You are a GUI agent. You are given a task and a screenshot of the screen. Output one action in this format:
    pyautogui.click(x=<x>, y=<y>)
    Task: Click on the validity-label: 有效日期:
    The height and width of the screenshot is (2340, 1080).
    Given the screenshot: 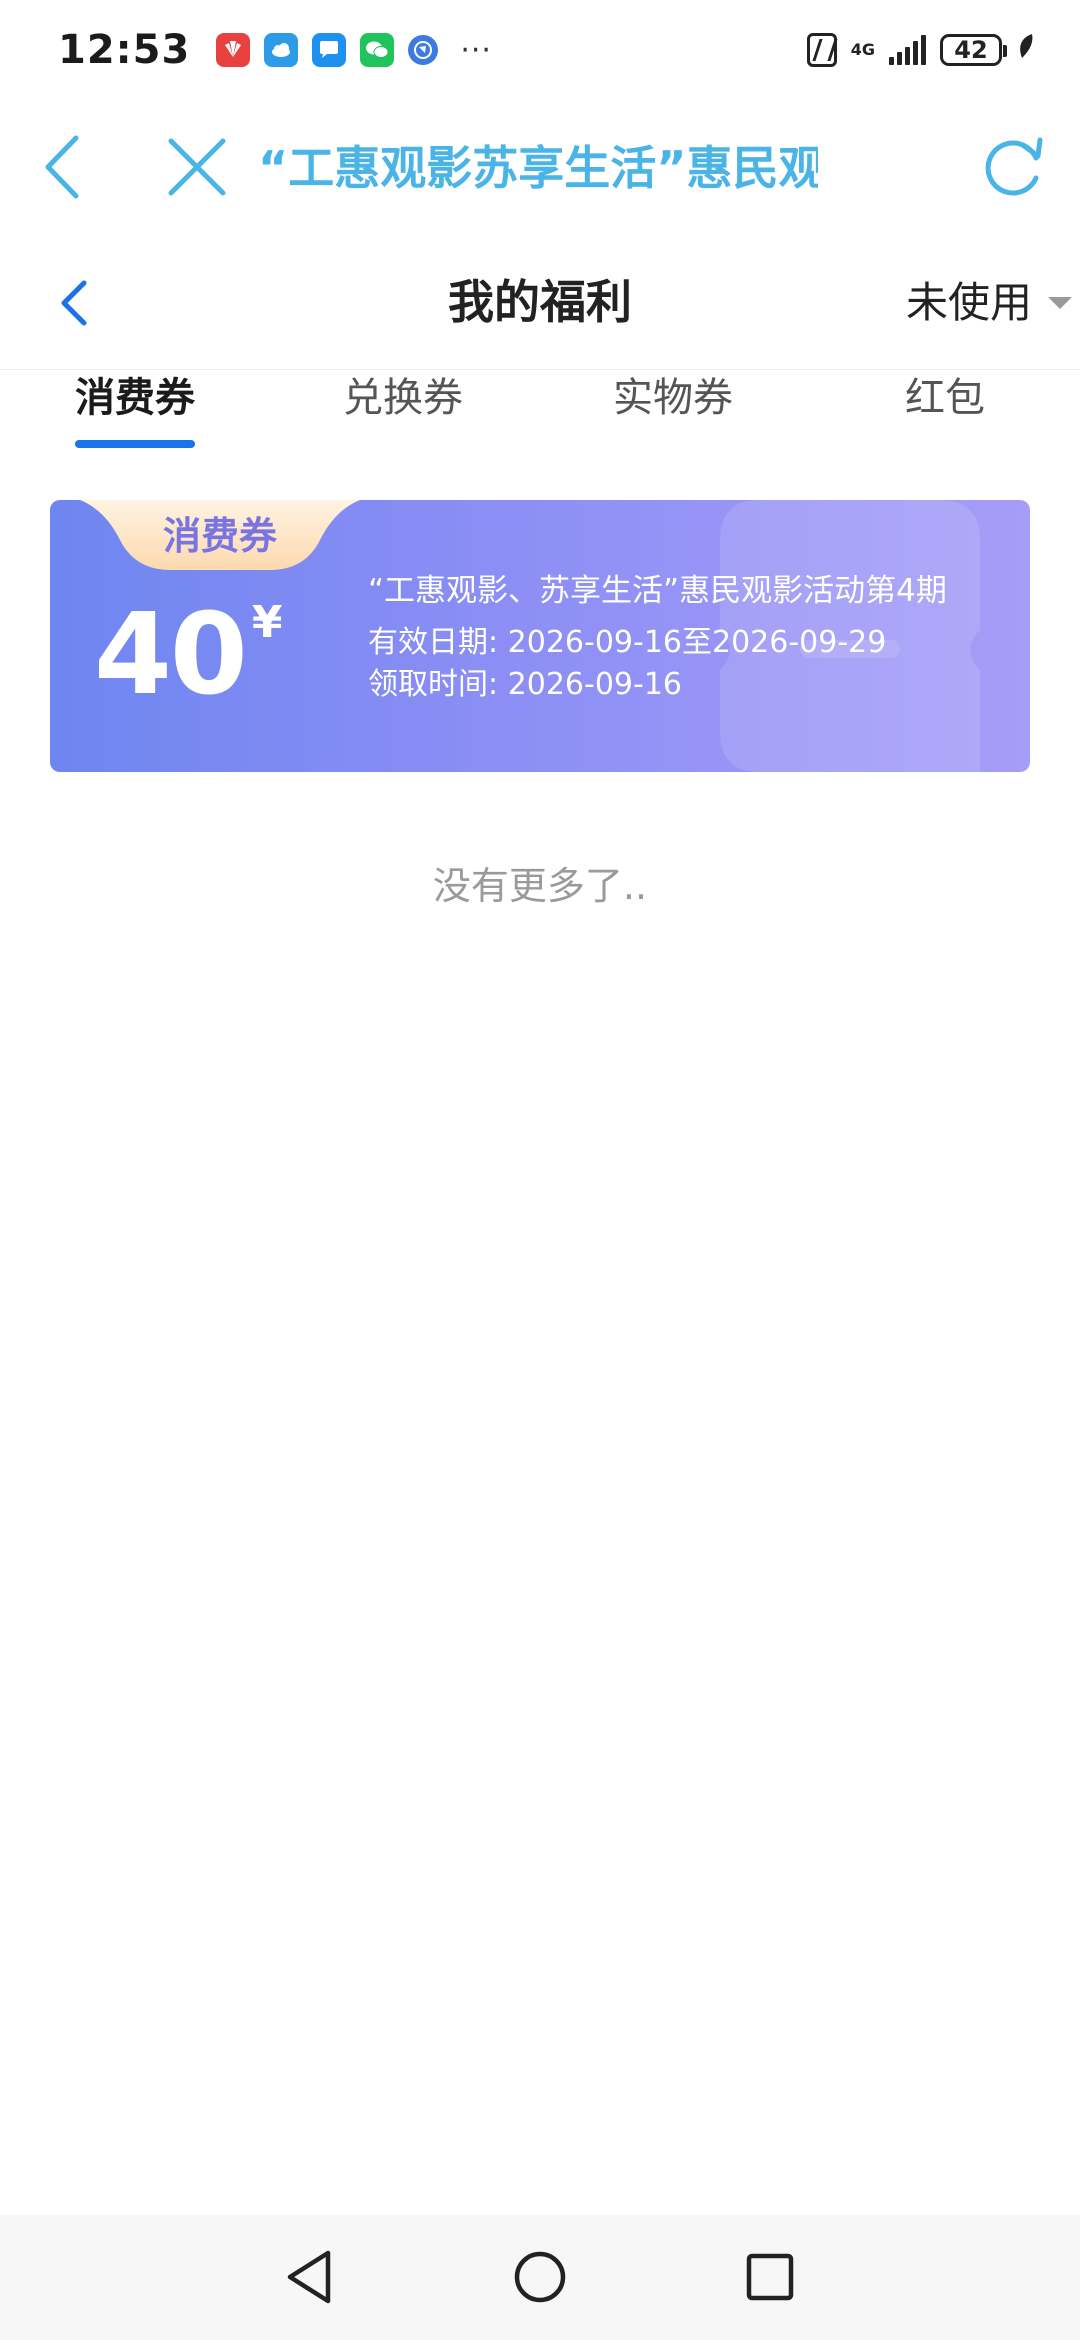 What is the action you would take?
    pyautogui.click(x=433, y=642)
    